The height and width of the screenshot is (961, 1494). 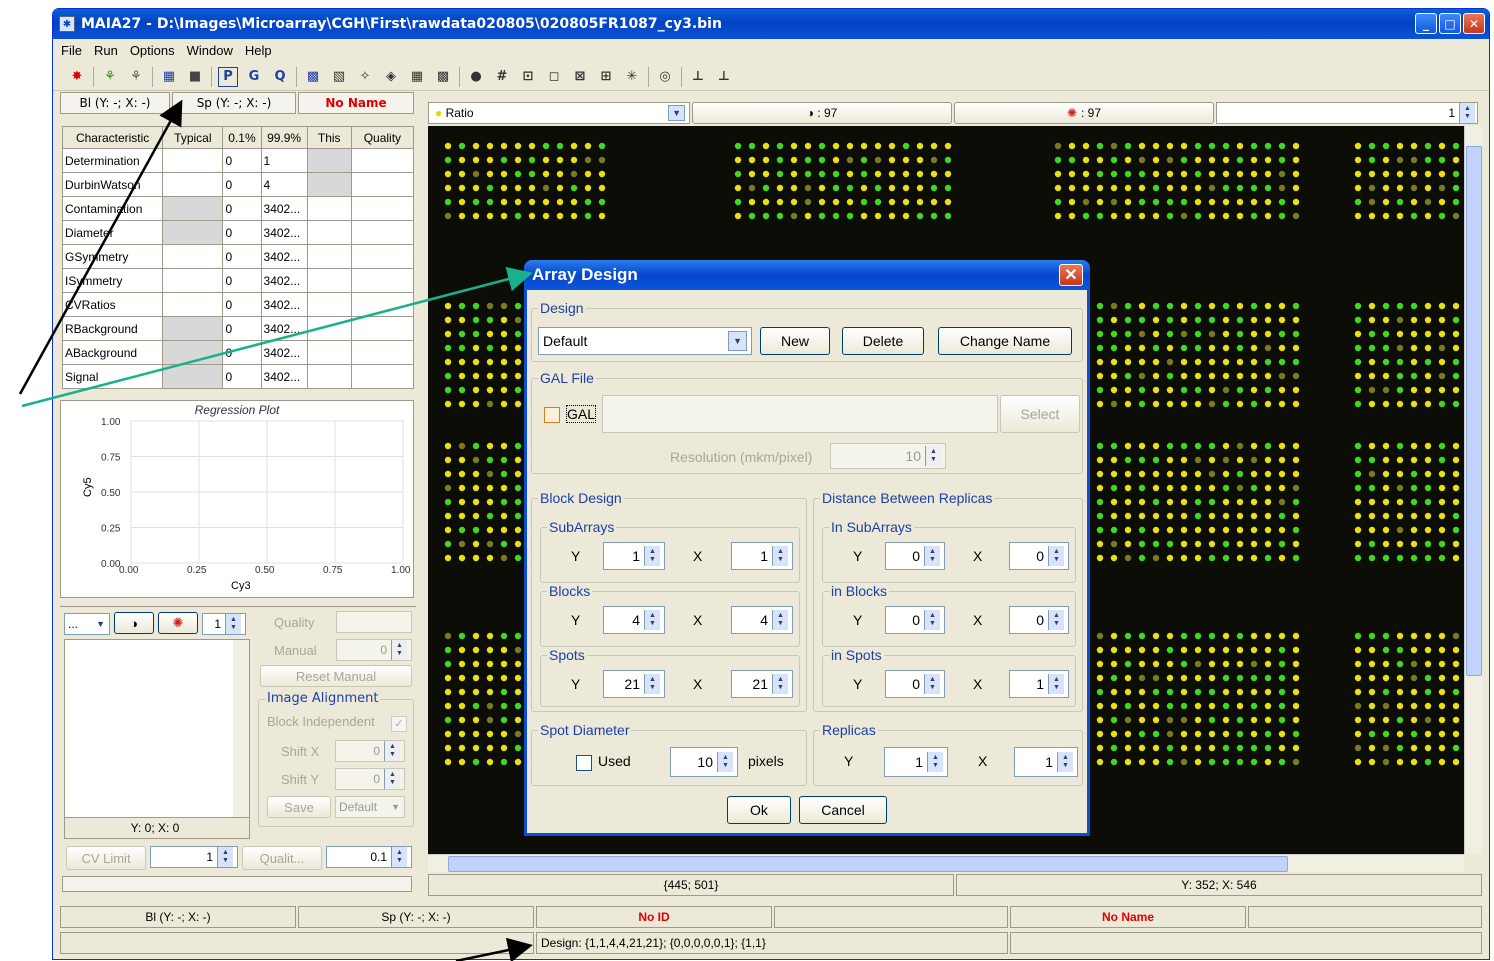 What do you see at coordinates (178, 623) in the screenshot?
I see `red-sun-button: ✺` at bounding box center [178, 623].